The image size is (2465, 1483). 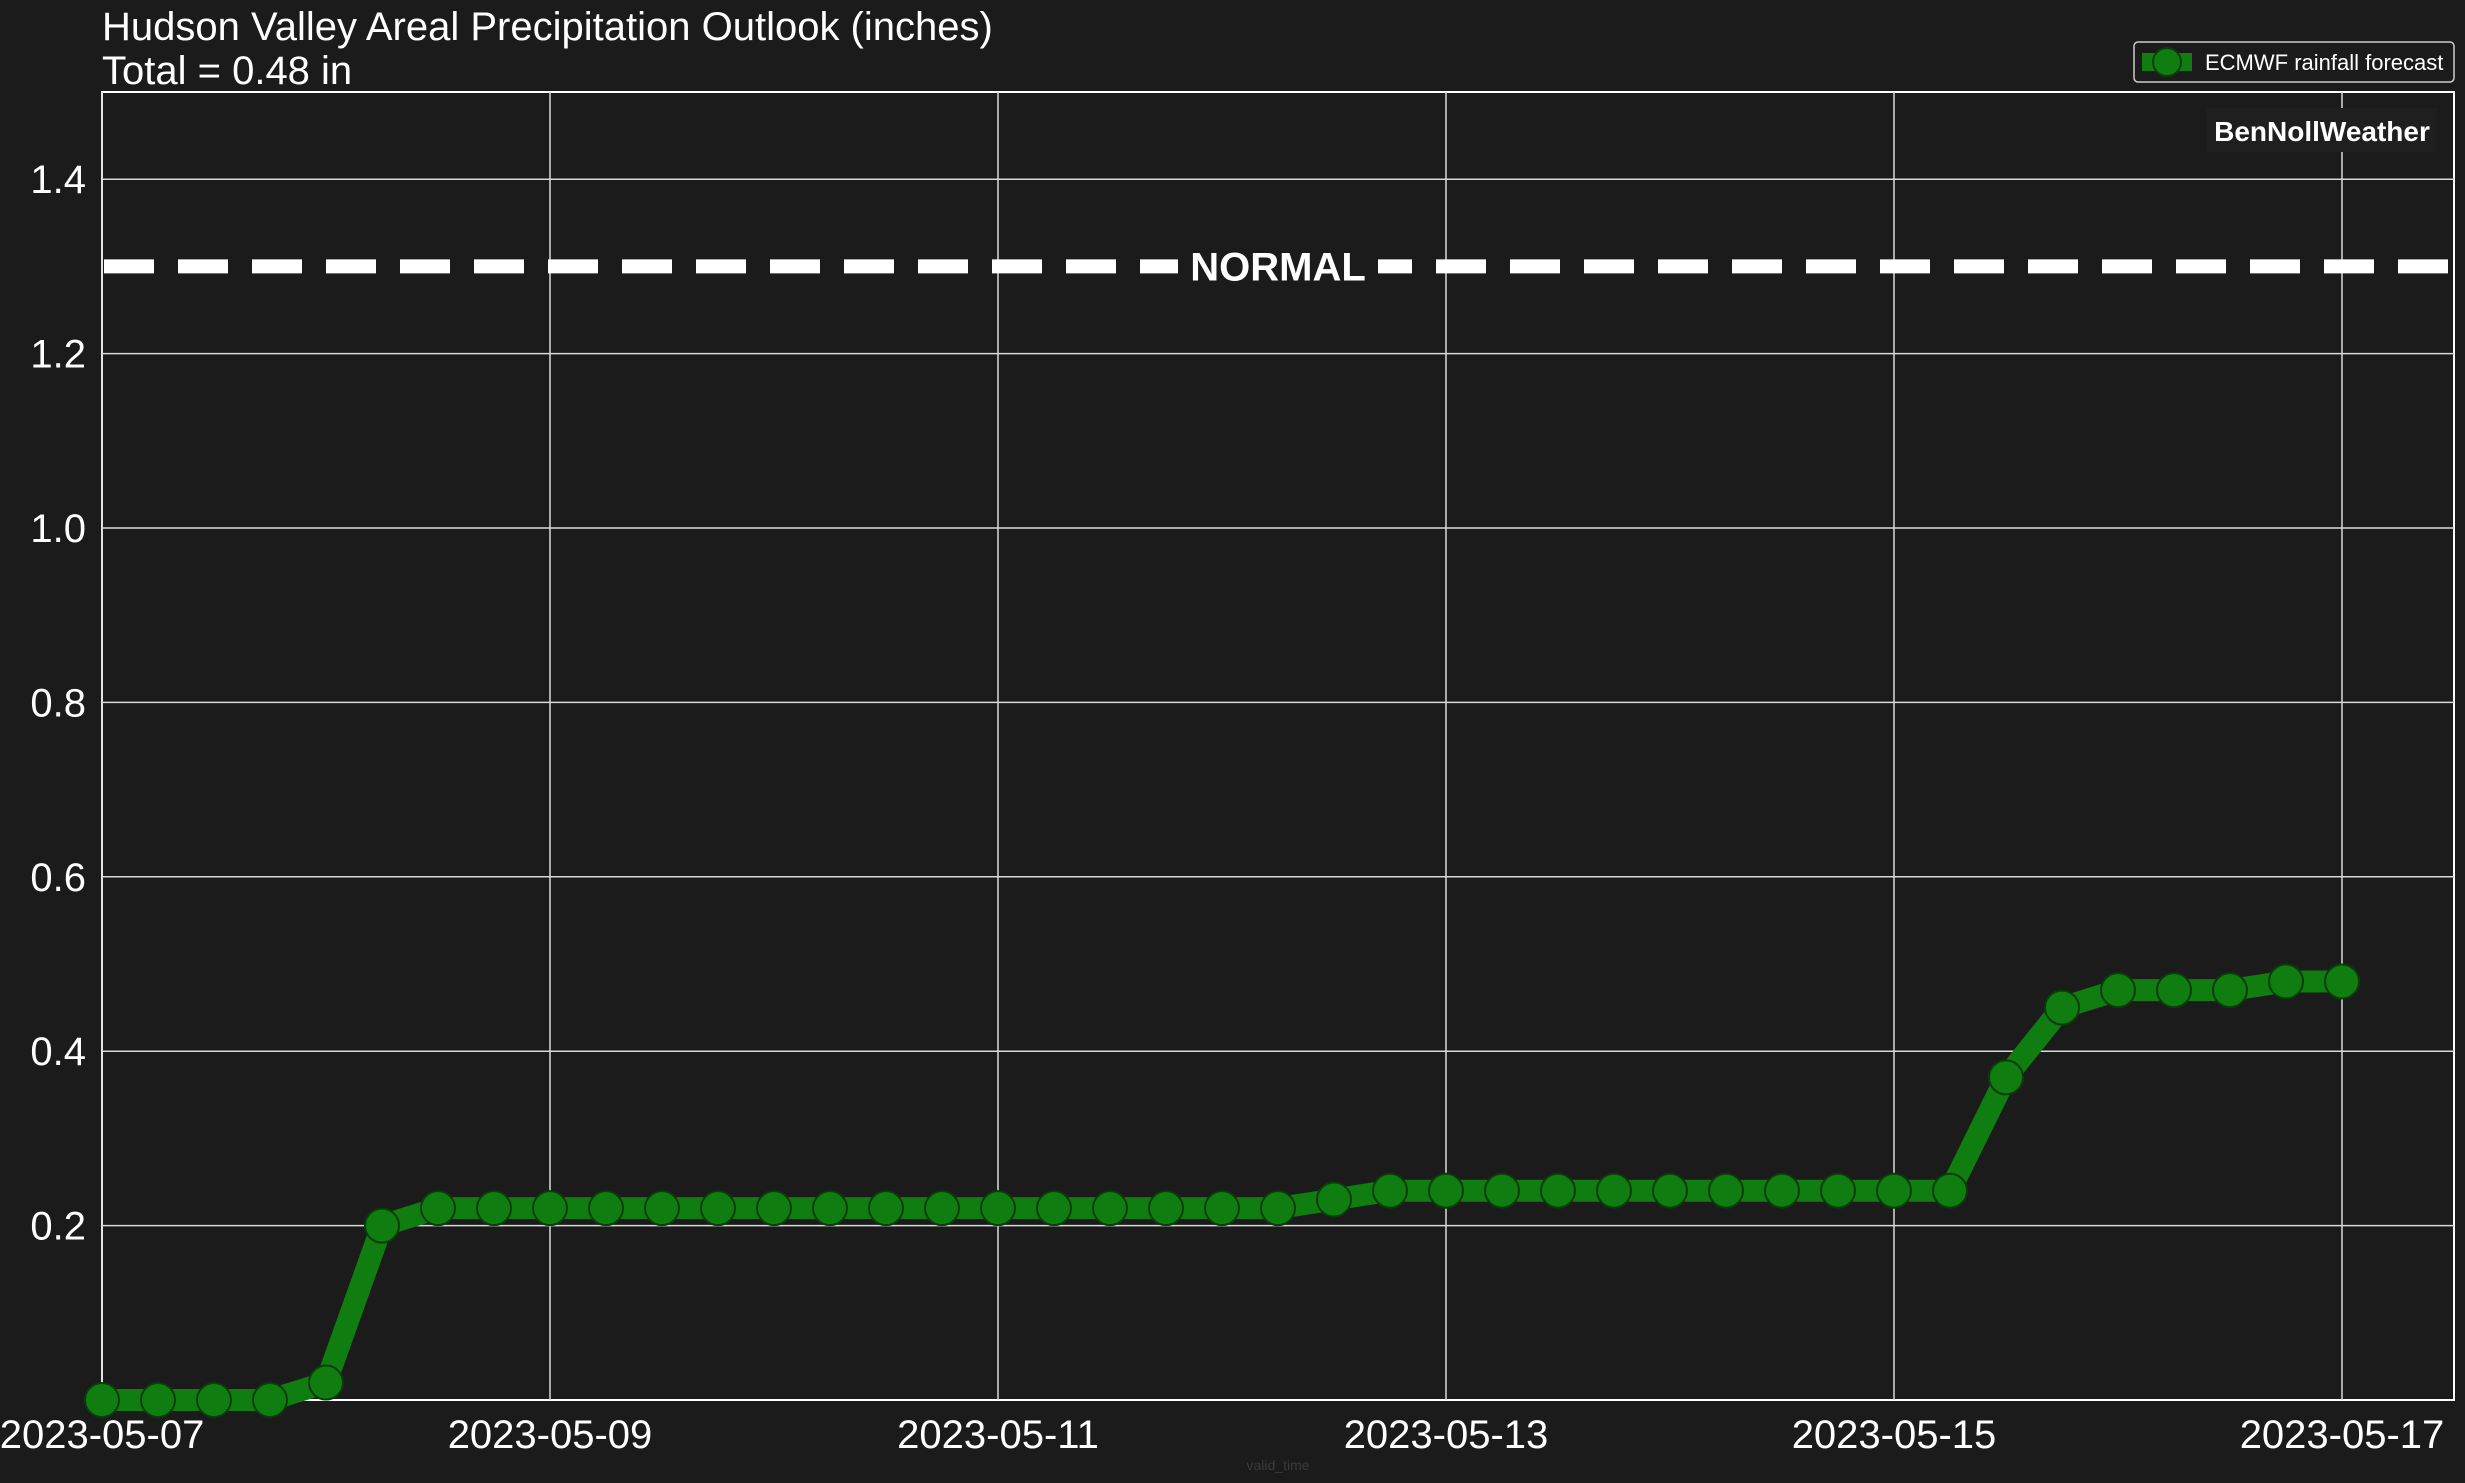 What do you see at coordinates (550, 1435) in the screenshot?
I see `x-tick-label-1: 2023-05-09` at bounding box center [550, 1435].